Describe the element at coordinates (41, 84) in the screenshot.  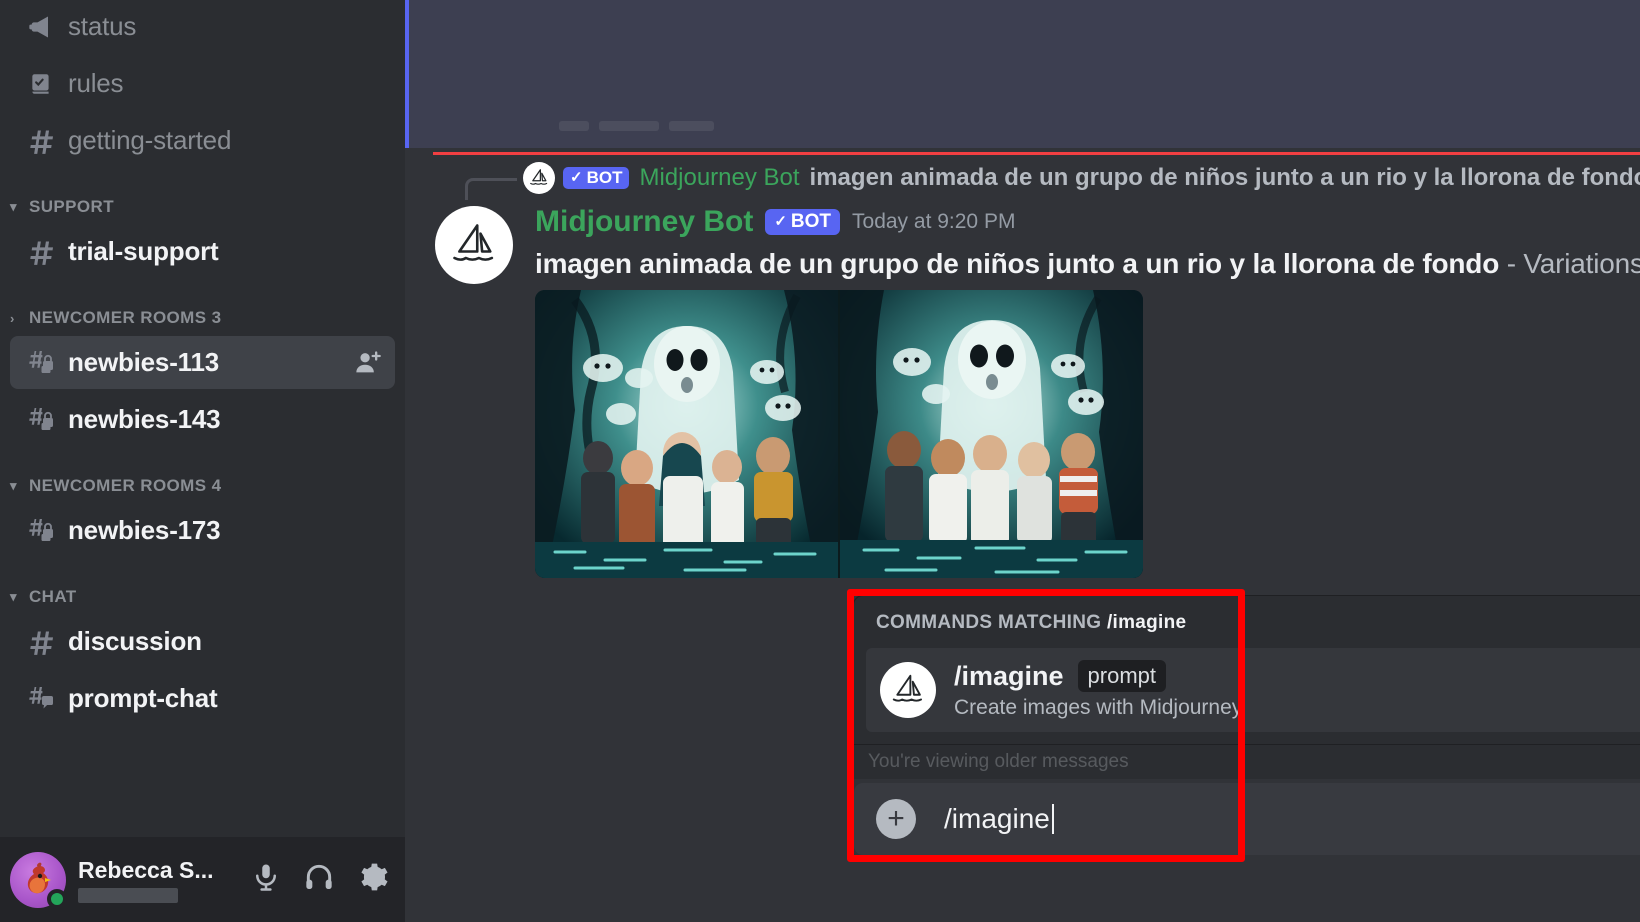
I see `rules-book-icon` at that location.